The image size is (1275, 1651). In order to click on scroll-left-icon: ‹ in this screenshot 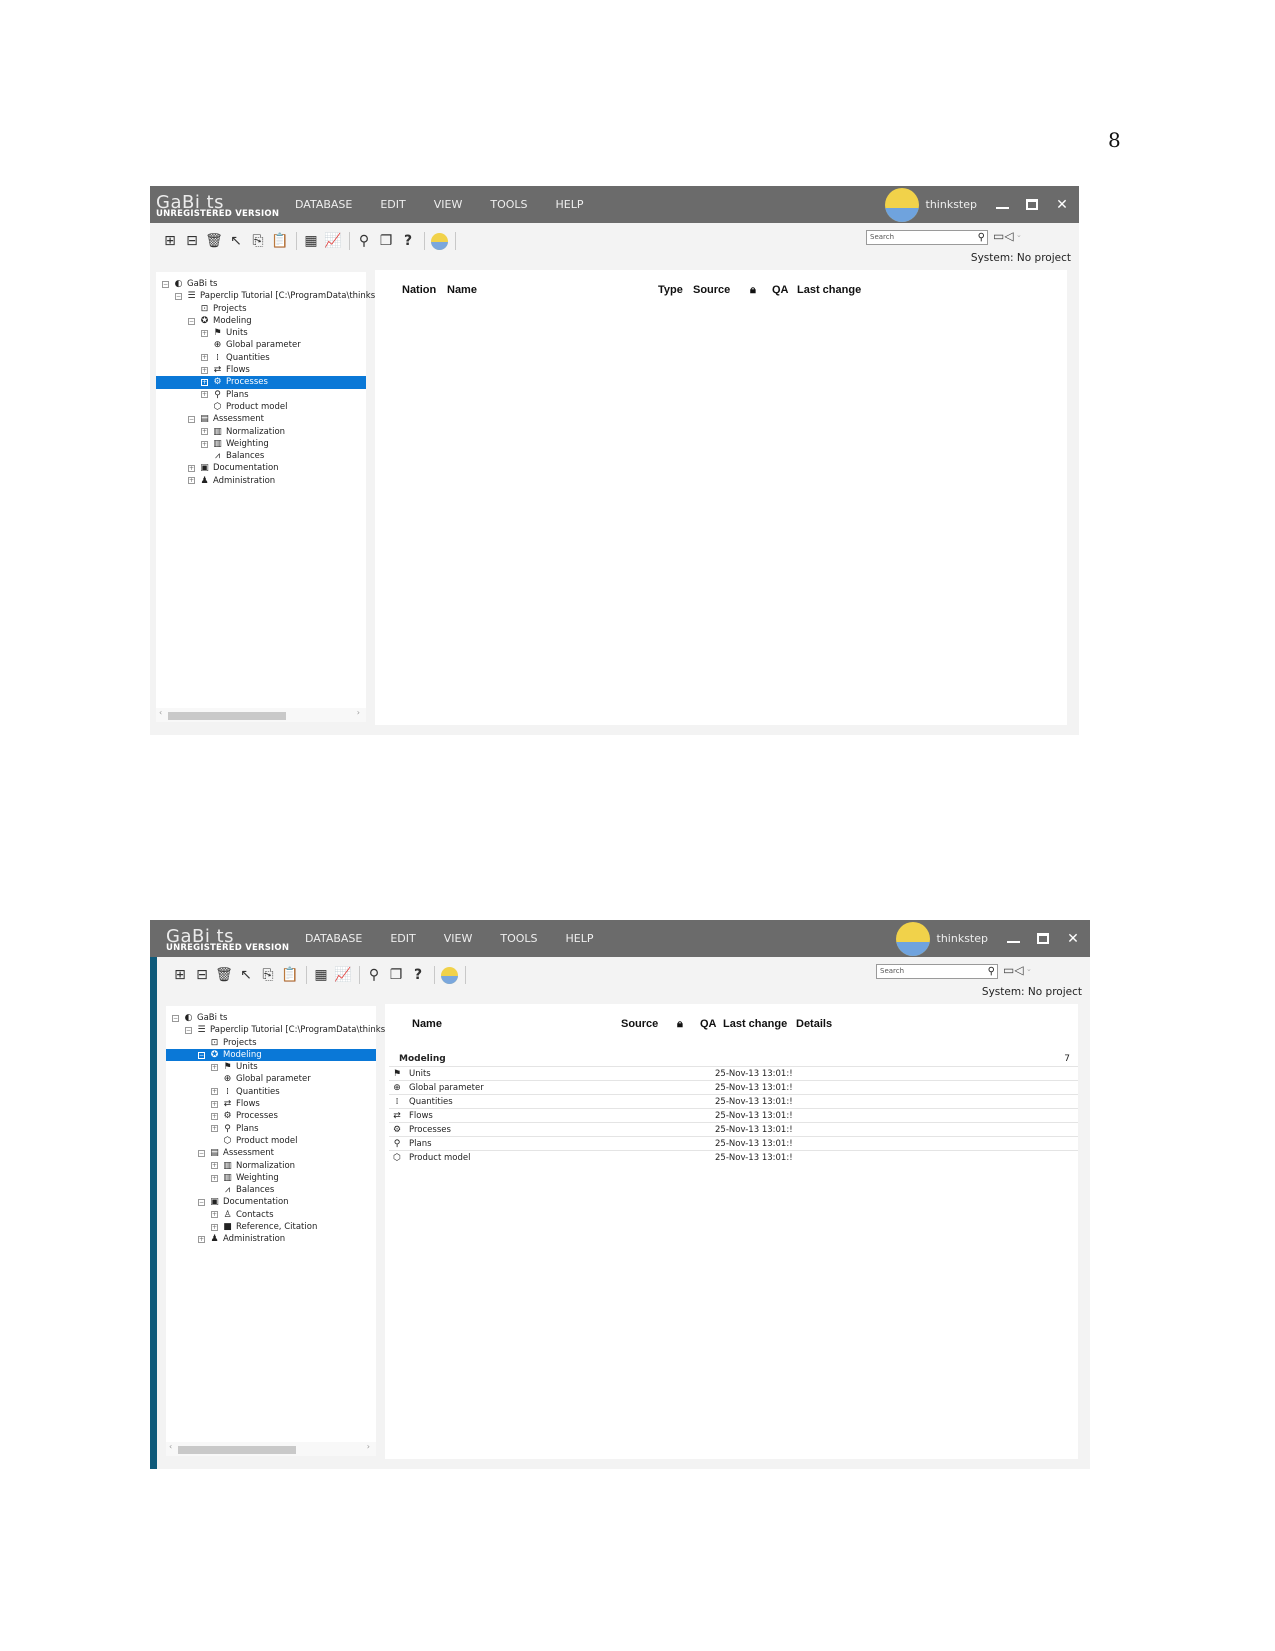, I will do `click(170, 1446)`.